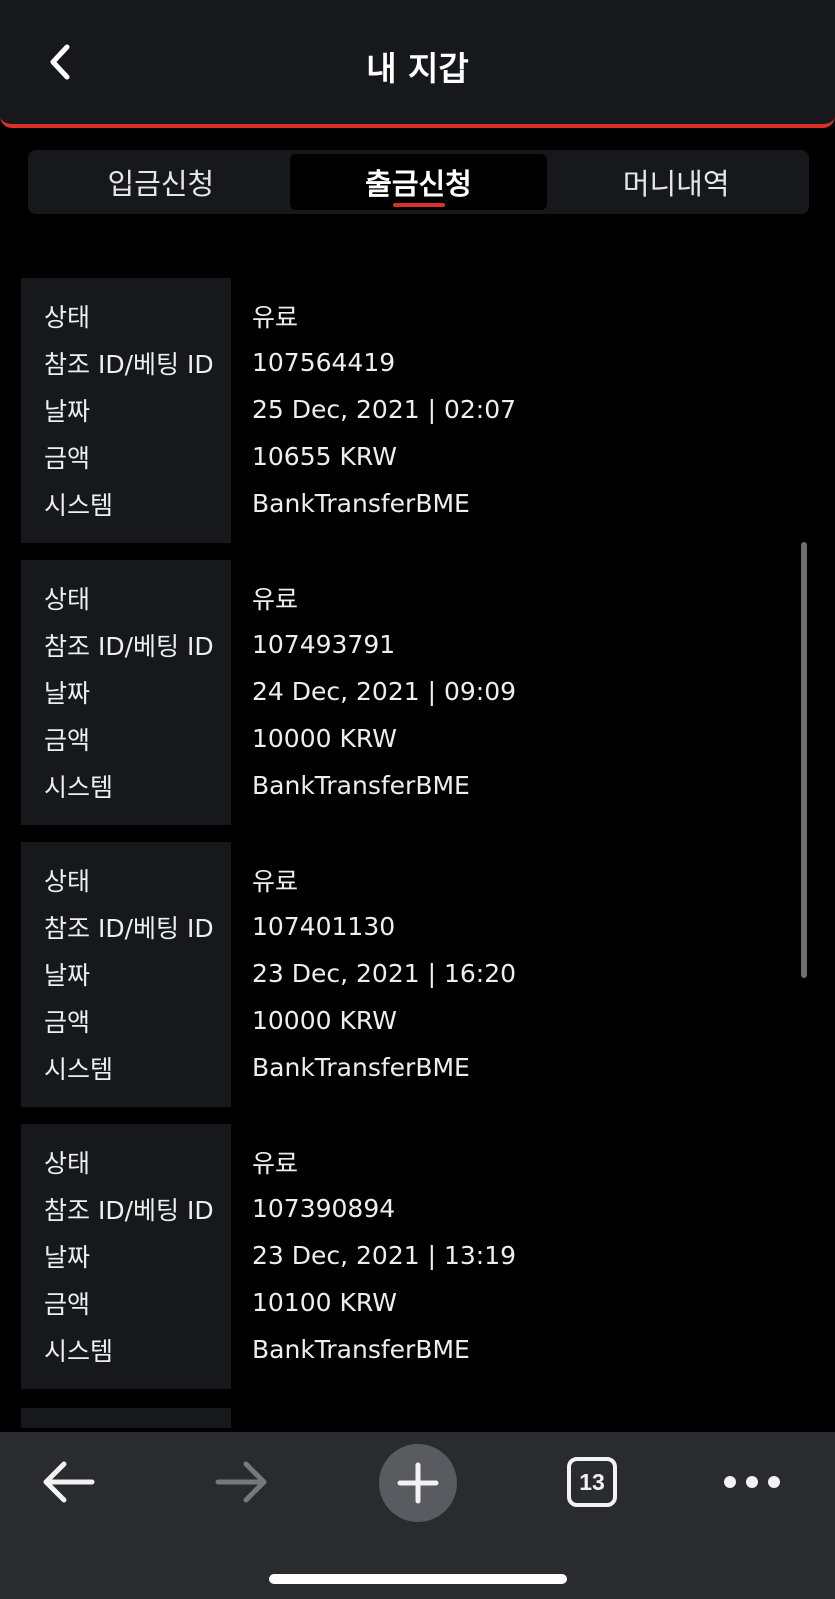 Image resolution: width=835 pixels, height=1599 pixels. I want to click on tab-deposit-request: 입금신청, so click(161, 182).